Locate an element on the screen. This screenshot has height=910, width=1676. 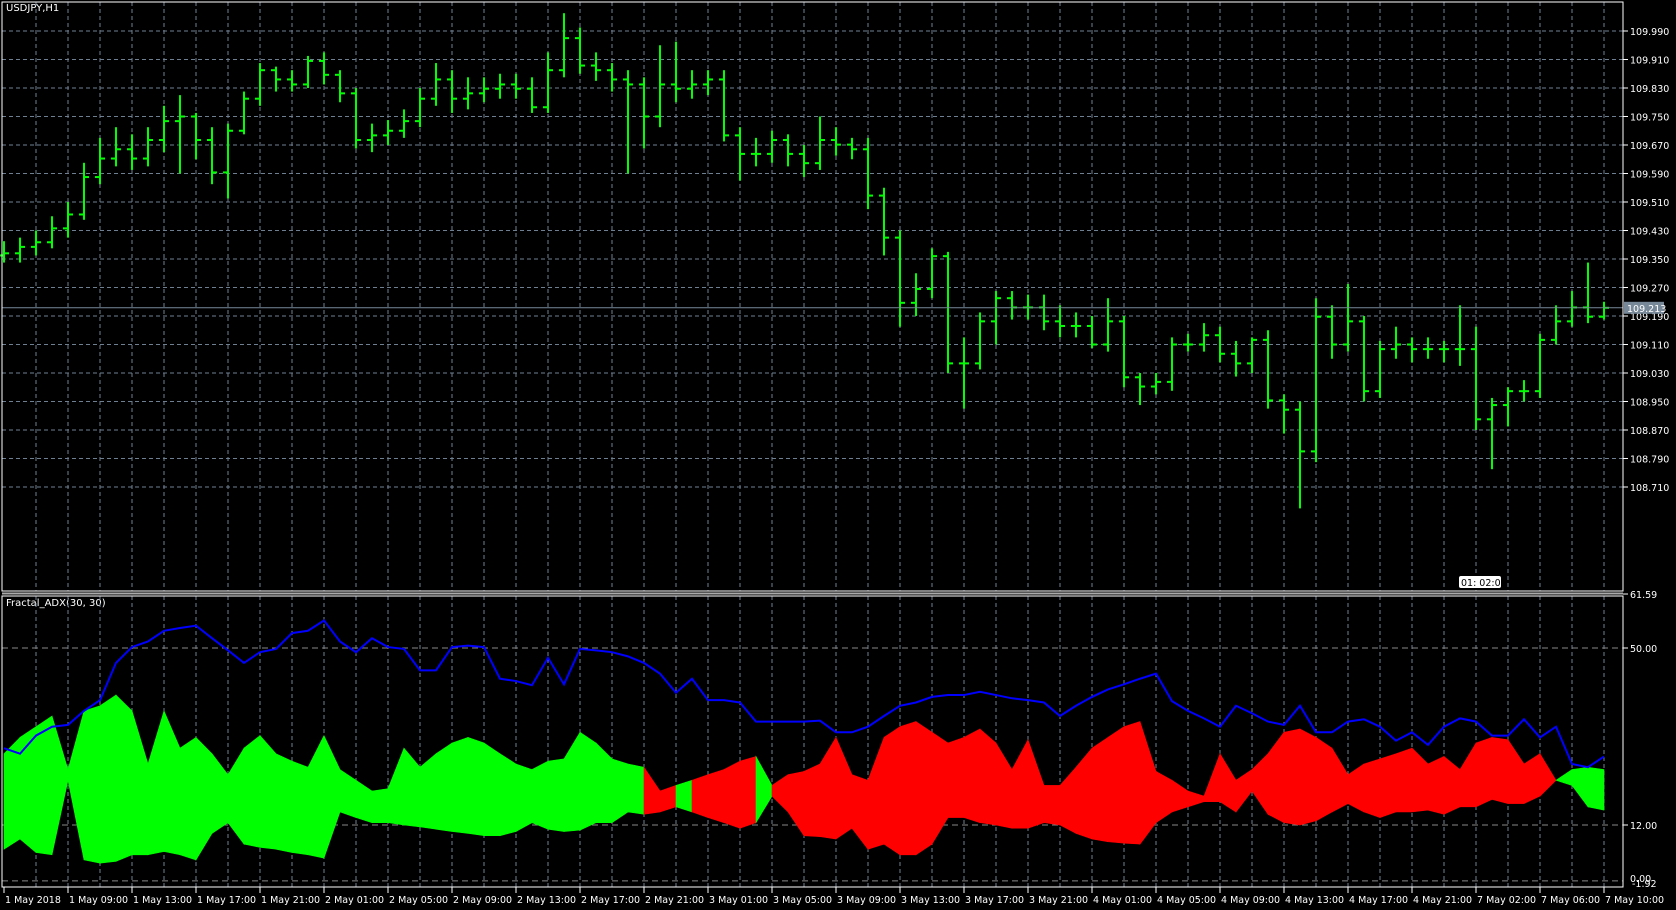
indicator-axis-label: 61.59 is located at coordinates (1643, 595).